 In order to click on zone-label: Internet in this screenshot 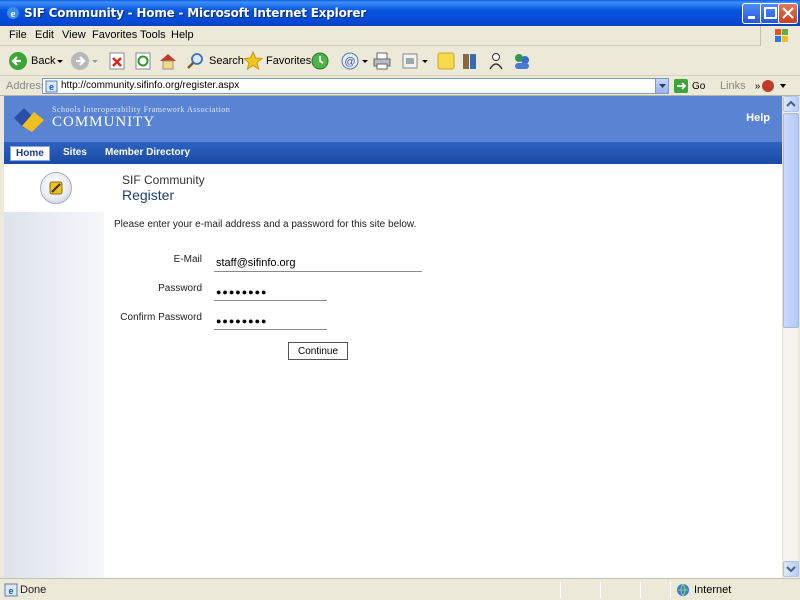, I will do `click(713, 590)`.